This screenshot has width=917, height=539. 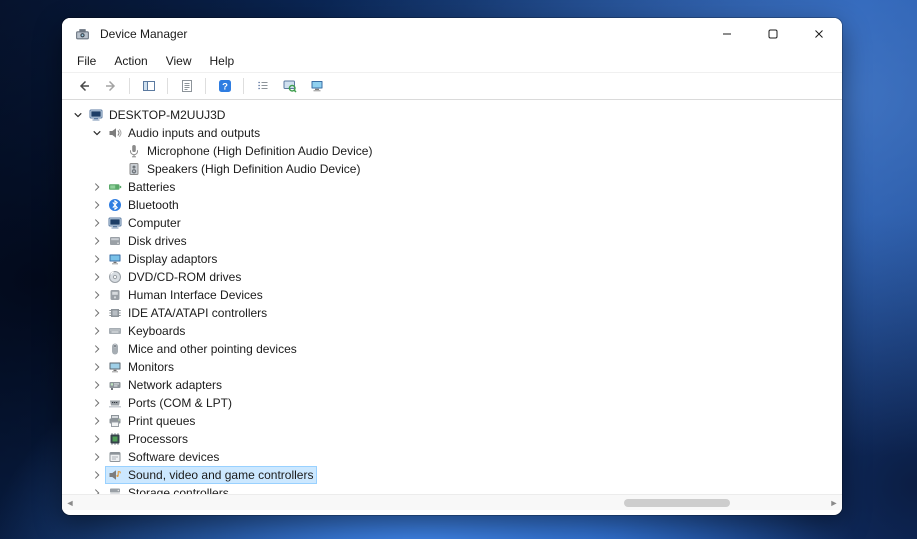 What do you see at coordinates (452, 205) in the screenshot?
I see `tree-item-bluetooth: Bluetooth` at bounding box center [452, 205].